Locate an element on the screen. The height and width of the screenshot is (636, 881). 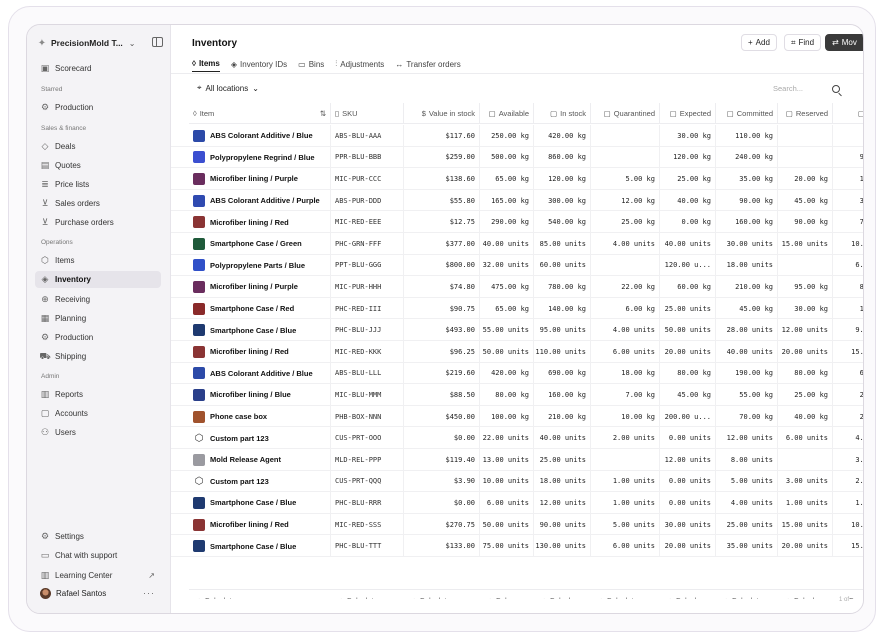
cell-extra: 95 is located at coordinates (848, 158).